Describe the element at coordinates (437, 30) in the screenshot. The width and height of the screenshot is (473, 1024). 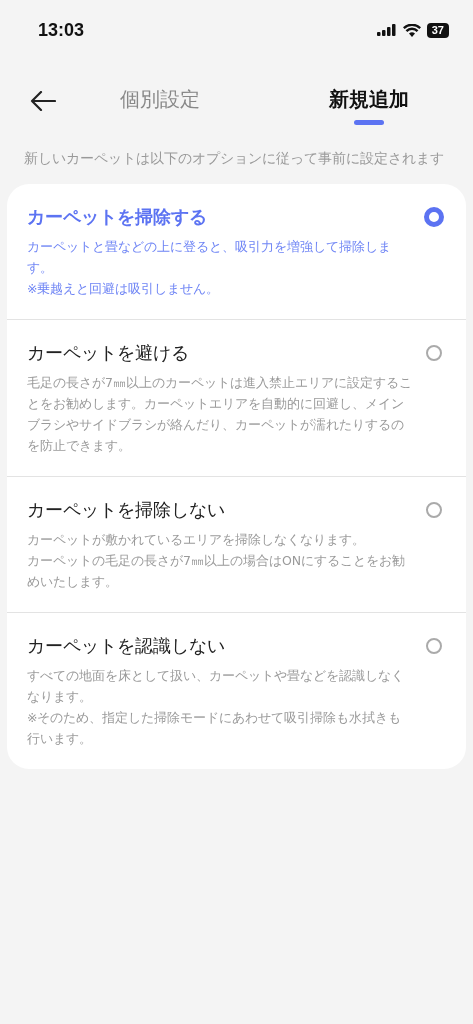
I see `battery-level: 37` at that location.